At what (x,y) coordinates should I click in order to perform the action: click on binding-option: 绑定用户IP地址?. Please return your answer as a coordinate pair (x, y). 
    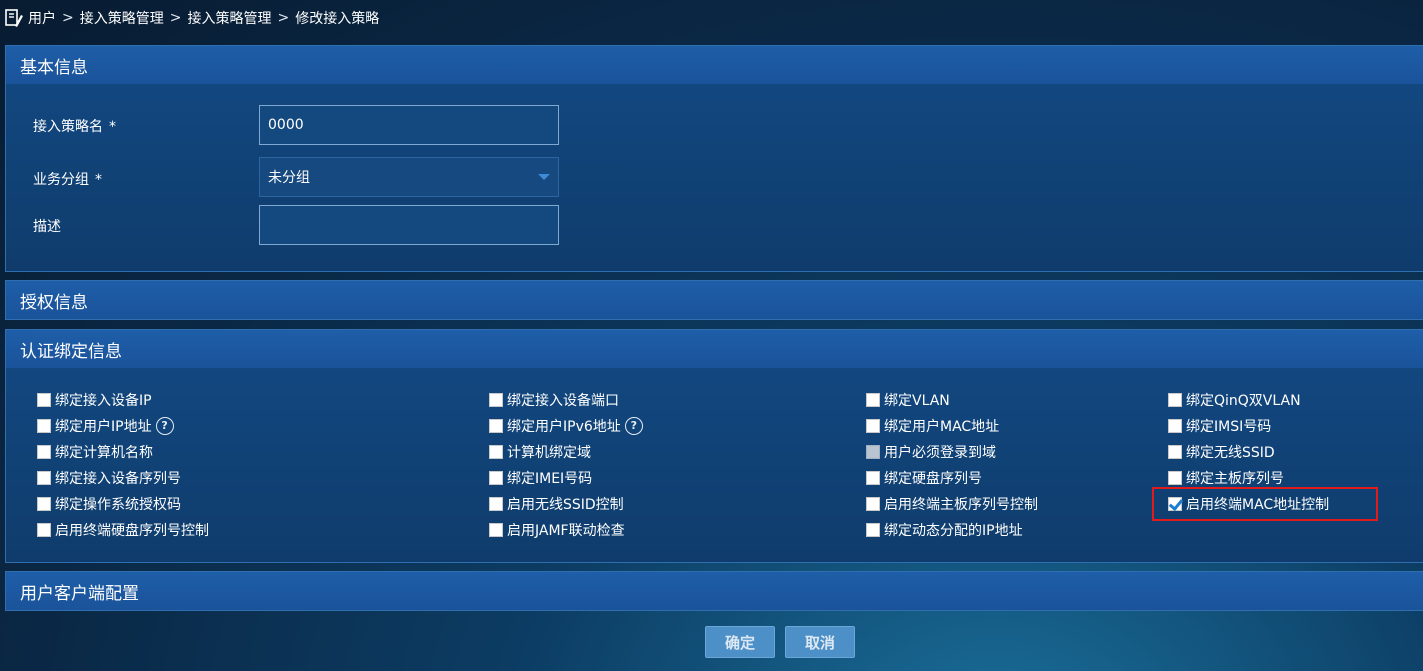
    Looking at the image, I should click on (105, 426).